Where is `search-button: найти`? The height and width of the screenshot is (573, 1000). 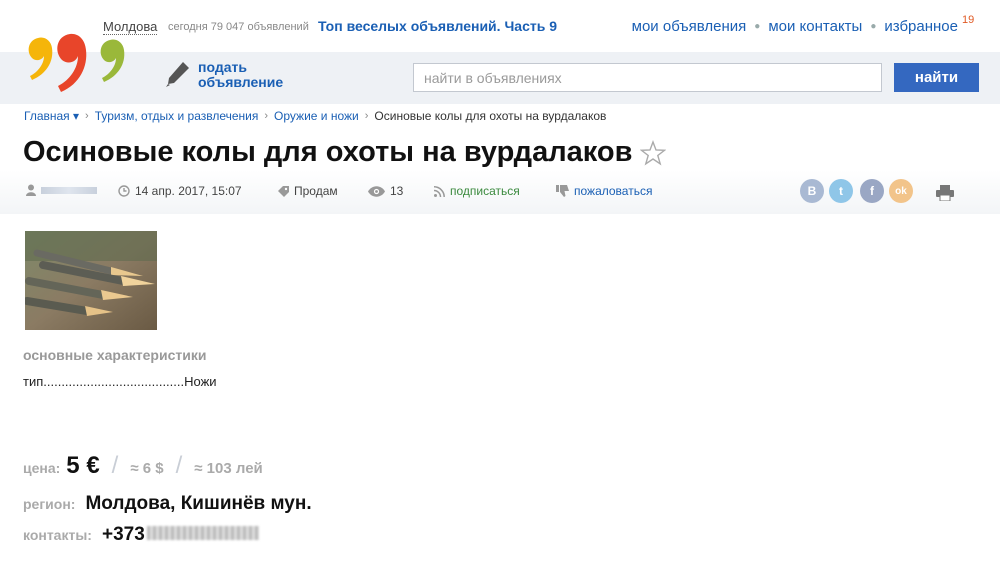
search-button: найти is located at coordinates (936, 77).